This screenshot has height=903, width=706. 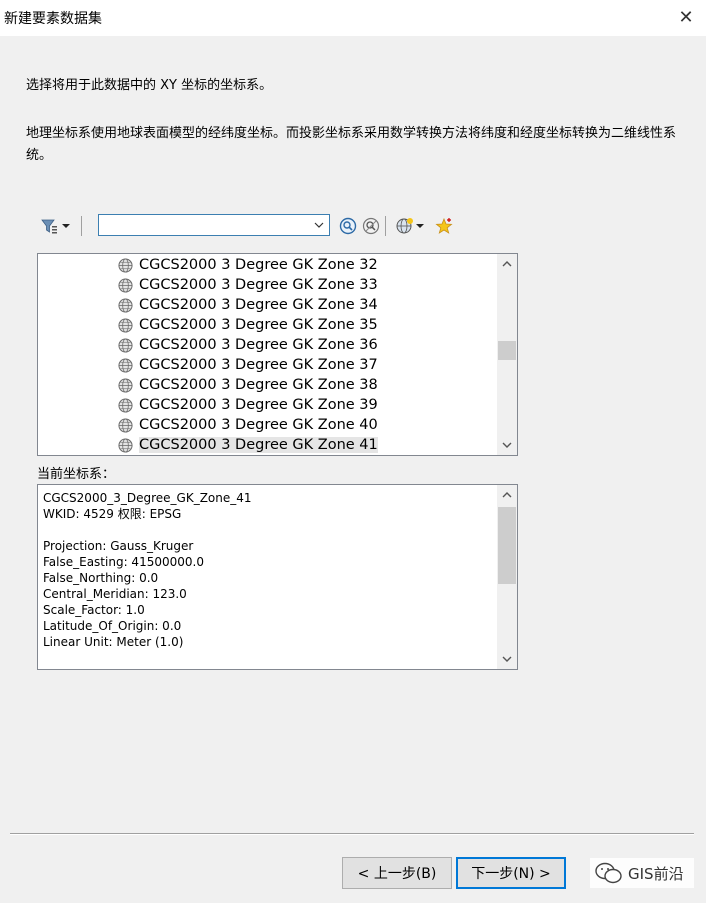 I want to click on next-button: 下一步(N) >, so click(x=511, y=873).